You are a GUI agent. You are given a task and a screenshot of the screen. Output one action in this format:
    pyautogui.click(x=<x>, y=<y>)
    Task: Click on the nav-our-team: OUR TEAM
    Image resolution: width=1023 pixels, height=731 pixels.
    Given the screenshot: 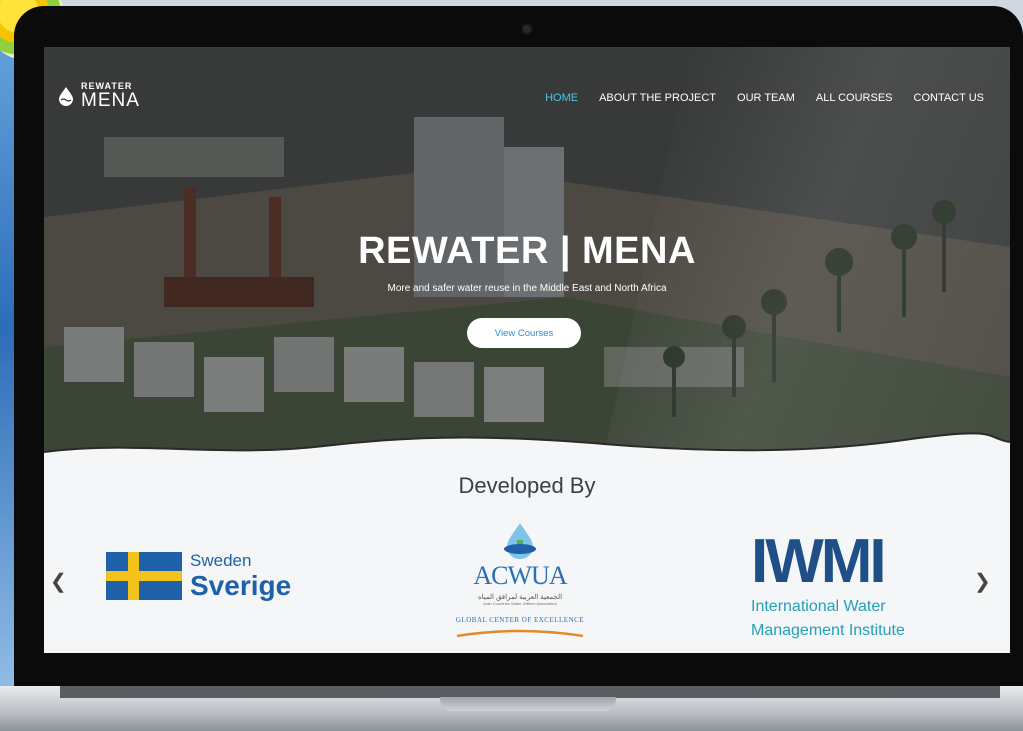 What is the action you would take?
    pyautogui.click(x=766, y=98)
    